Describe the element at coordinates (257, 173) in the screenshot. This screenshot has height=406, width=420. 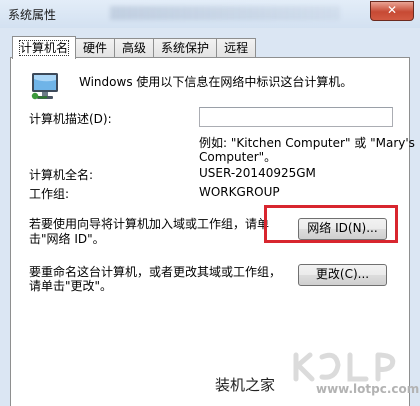
I see `fullname-value: USER-20140925GM` at that location.